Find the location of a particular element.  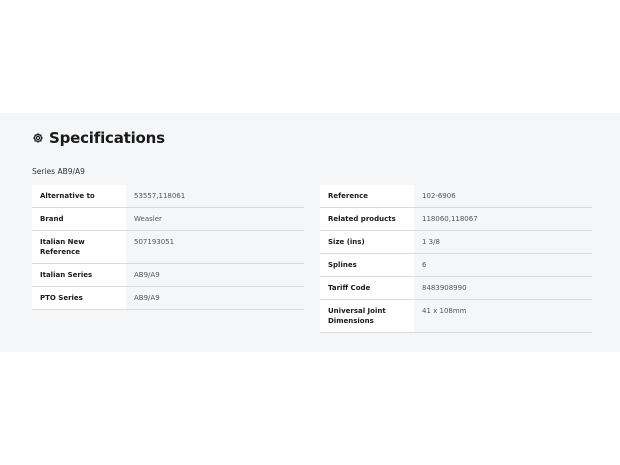

spec-row: Universal Joint Dimensions 41 x 108mm is located at coordinates (456, 316).